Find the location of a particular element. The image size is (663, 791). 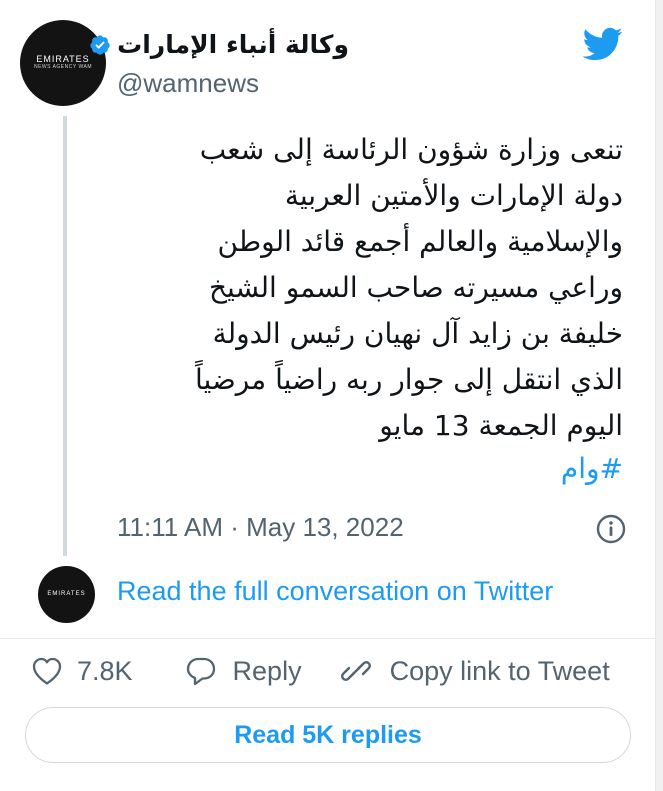

action-bar: 7.8K Reply Copy link to Tweet is located at coordinates (320, 671).